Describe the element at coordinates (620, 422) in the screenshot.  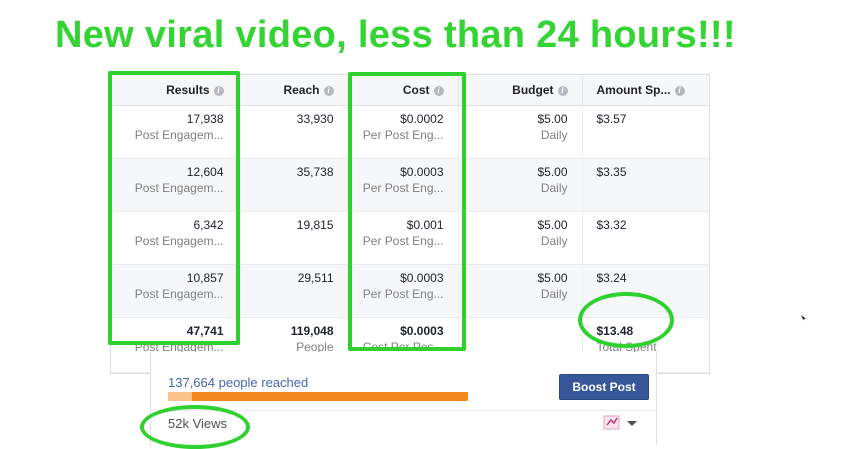
I see `post-options-icon` at that location.